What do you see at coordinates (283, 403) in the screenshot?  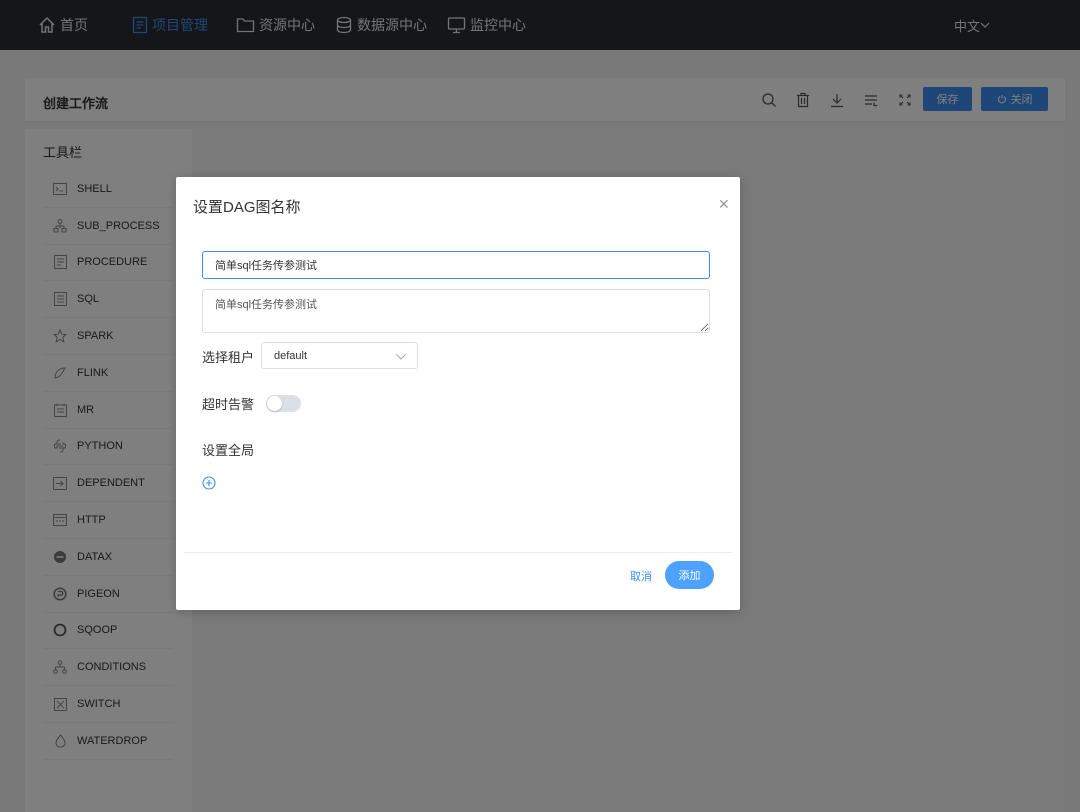 I see `timeout-toggle` at bounding box center [283, 403].